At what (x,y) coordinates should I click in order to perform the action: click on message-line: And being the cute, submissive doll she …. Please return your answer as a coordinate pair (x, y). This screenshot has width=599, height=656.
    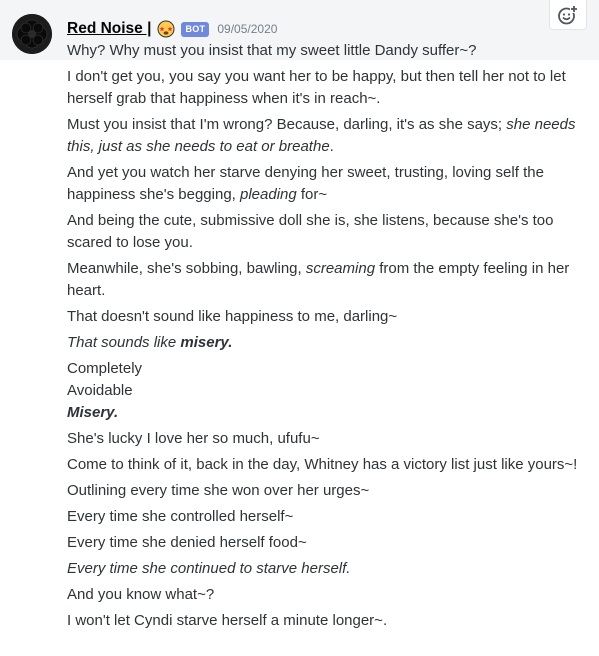
    Looking at the image, I should click on (327, 232).